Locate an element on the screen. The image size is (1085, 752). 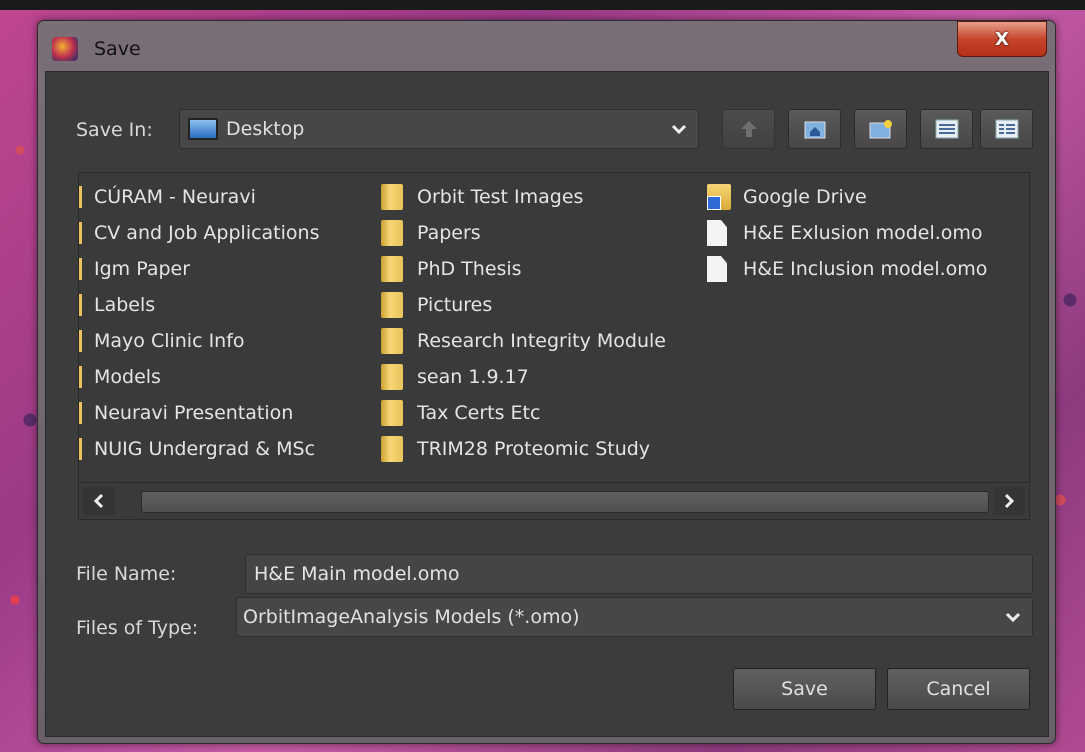
list-item: TRIM28 Proteomic Study is located at coordinates (523, 449).